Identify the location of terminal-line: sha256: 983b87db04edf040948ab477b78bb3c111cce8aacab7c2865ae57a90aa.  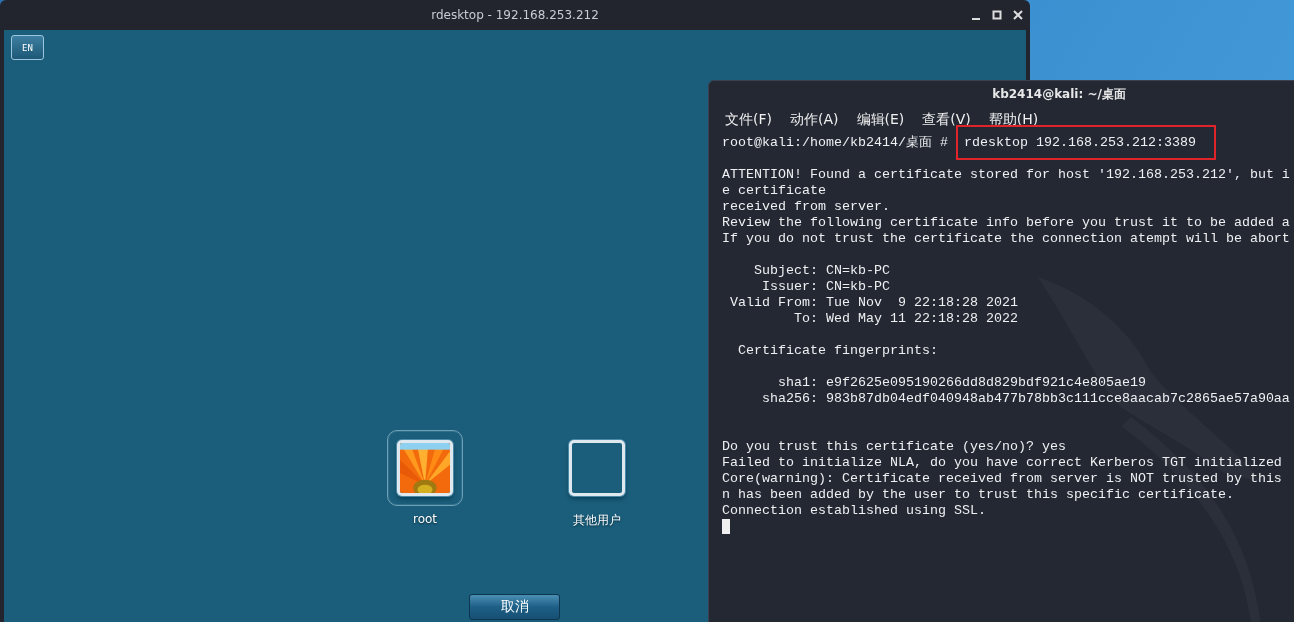
(1025, 398).